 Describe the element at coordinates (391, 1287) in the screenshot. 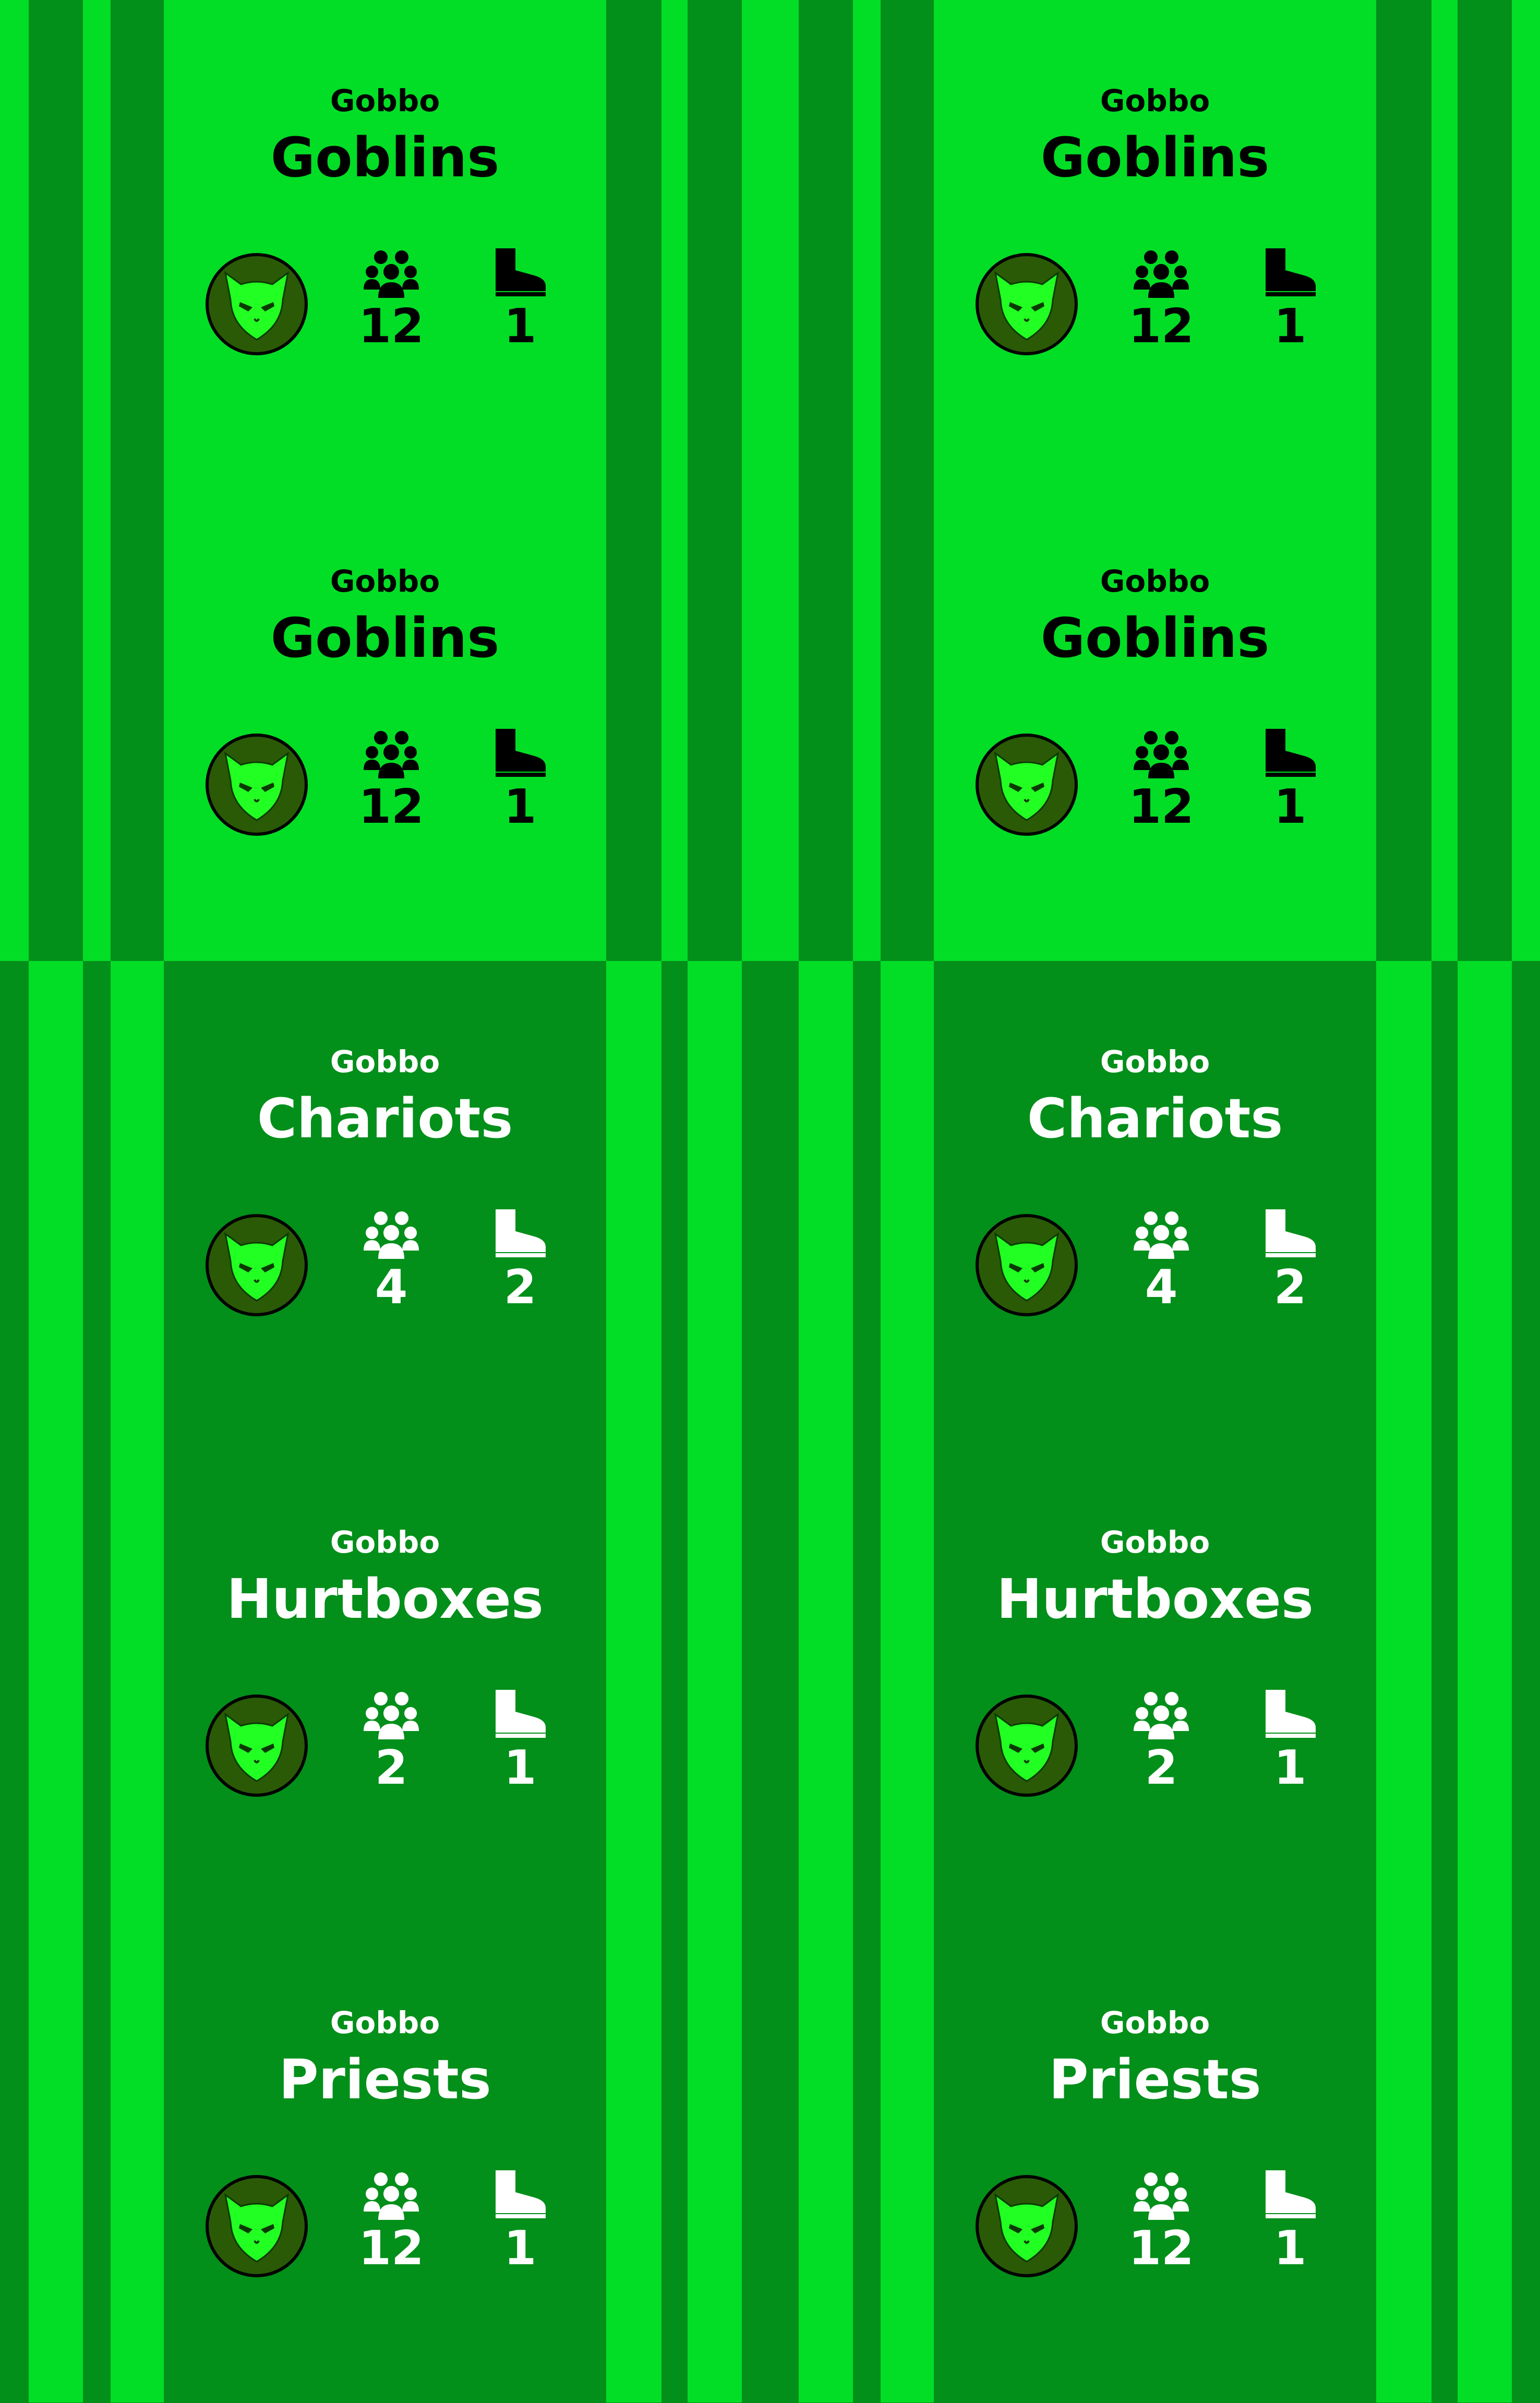

I see `unit-count-value: 4` at that location.